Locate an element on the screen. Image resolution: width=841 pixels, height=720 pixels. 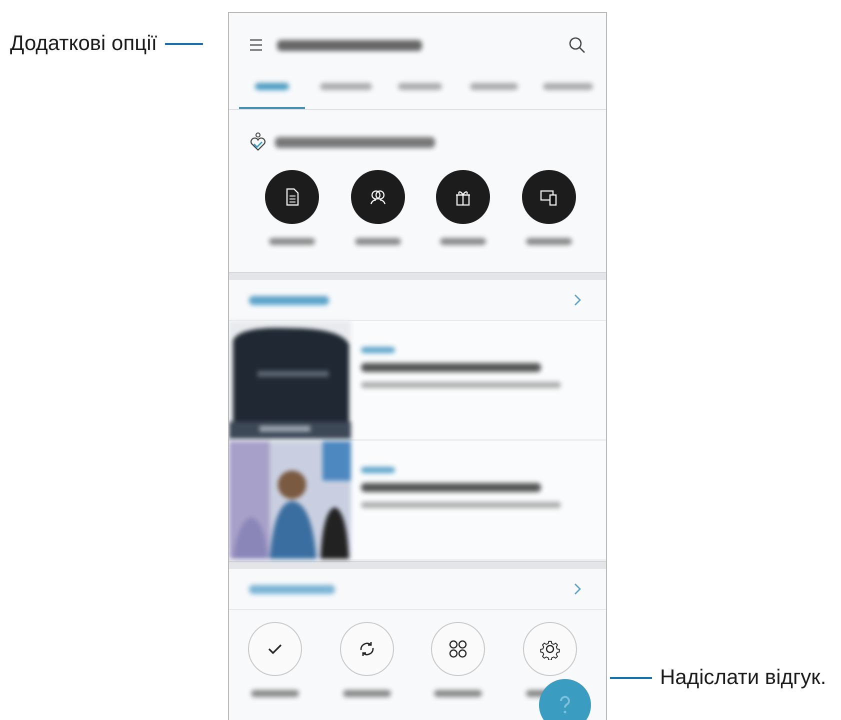
question-icon is located at coordinates (565, 705).